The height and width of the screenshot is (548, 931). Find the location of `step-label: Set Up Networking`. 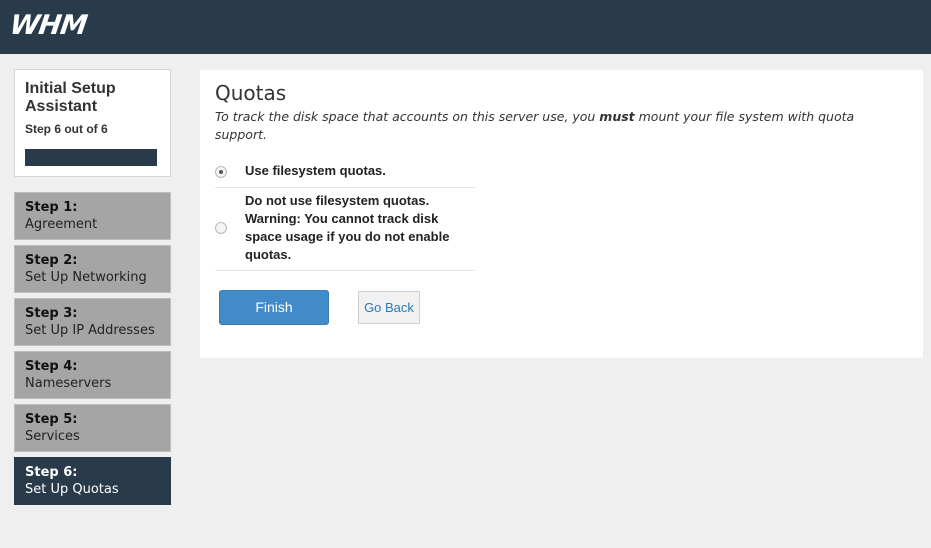

step-label: Set Up Networking is located at coordinates (86, 277).